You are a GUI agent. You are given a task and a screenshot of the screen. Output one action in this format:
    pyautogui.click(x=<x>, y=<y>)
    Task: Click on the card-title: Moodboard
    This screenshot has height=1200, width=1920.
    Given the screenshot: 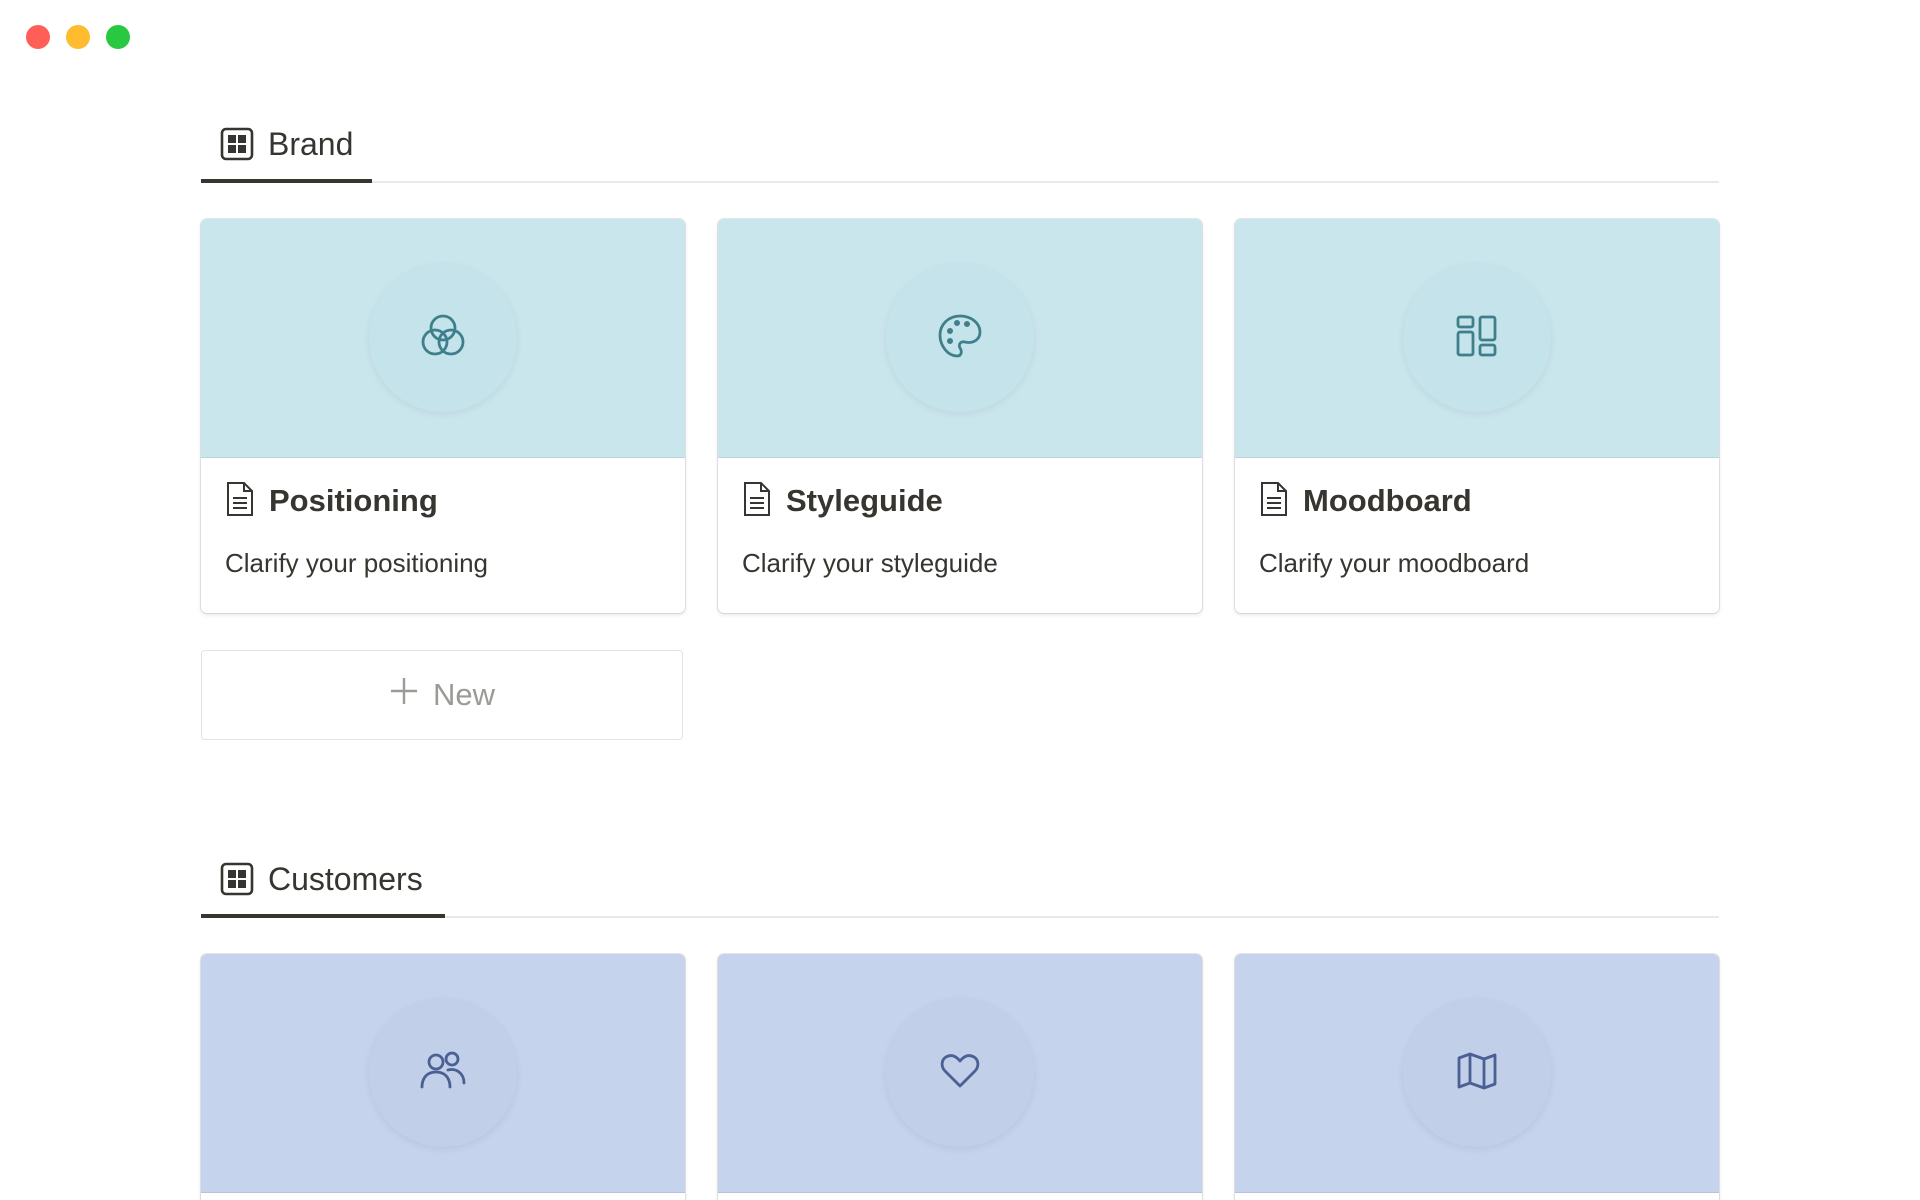 What is the action you would take?
    pyautogui.click(x=1387, y=500)
    